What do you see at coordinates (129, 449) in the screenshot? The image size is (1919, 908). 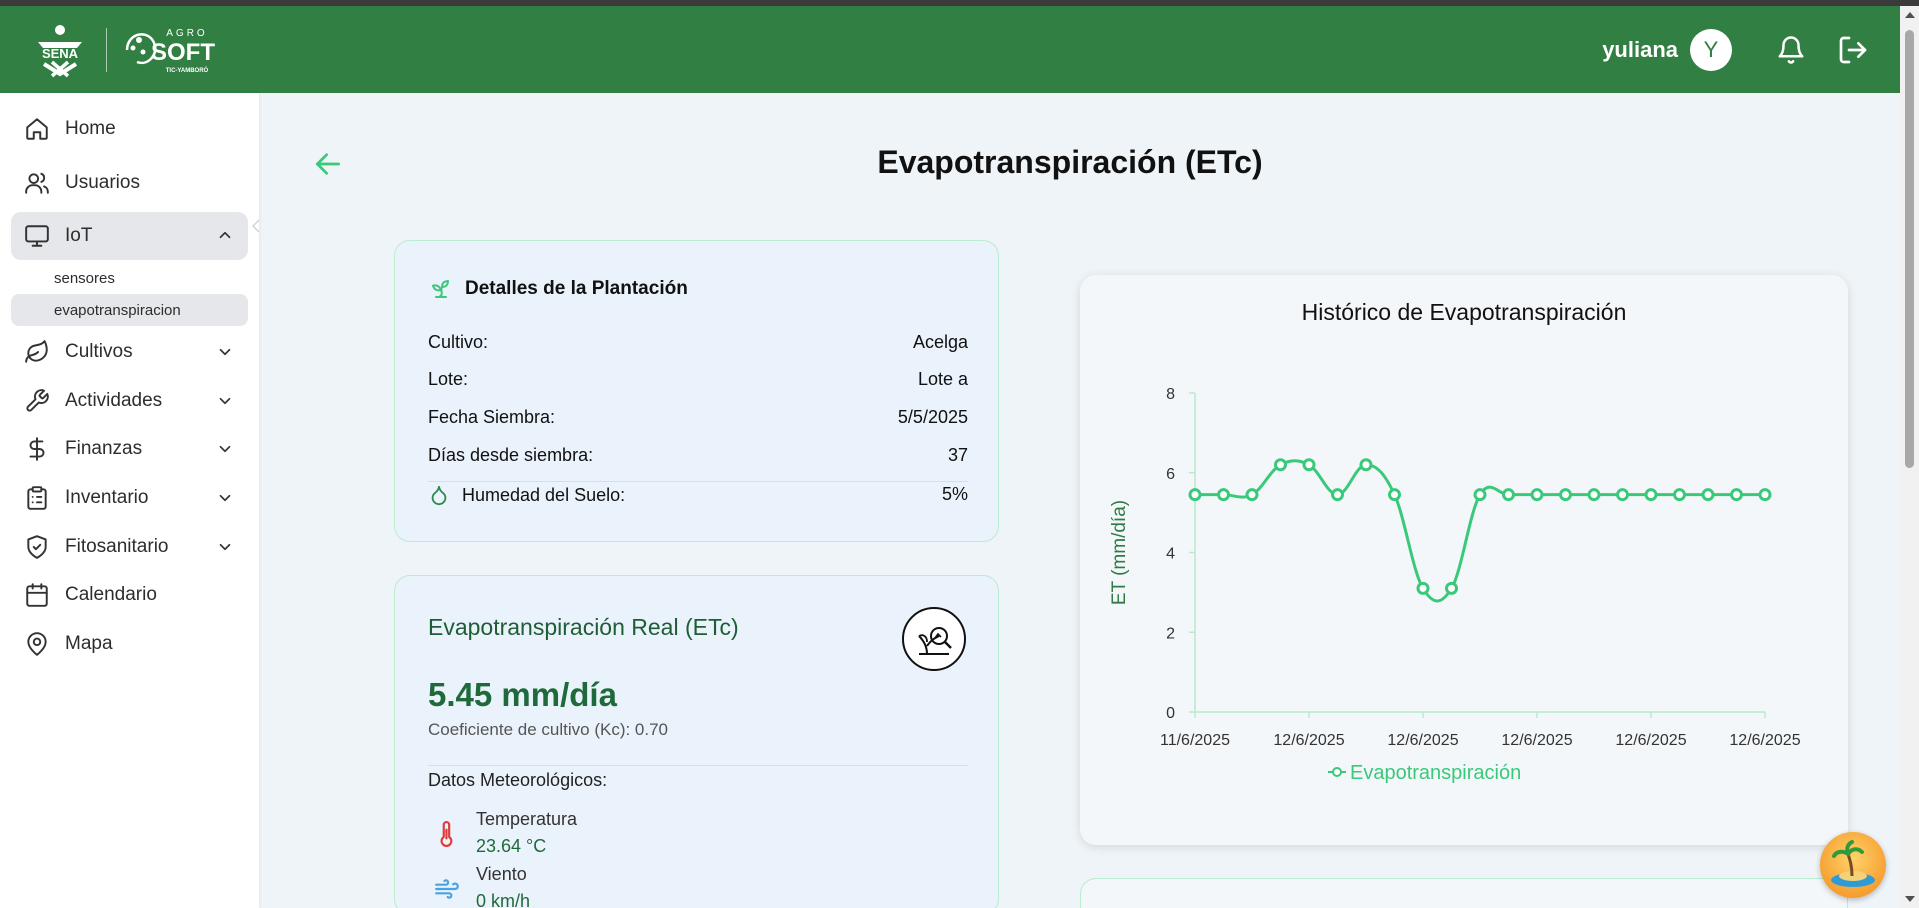 I see `sidebar-item-finanzas: Finanzas` at bounding box center [129, 449].